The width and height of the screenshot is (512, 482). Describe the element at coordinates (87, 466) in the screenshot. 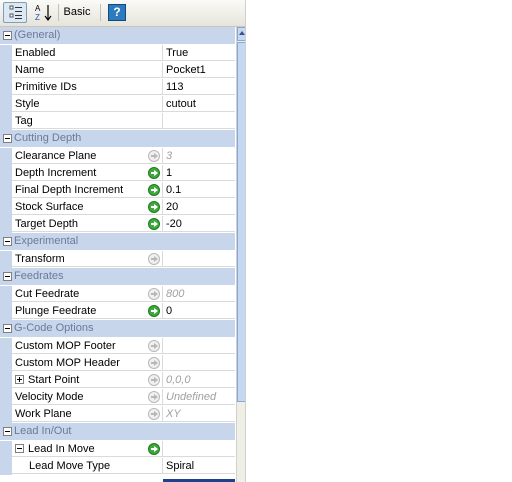

I see `property-name: Lead Move Type` at that location.